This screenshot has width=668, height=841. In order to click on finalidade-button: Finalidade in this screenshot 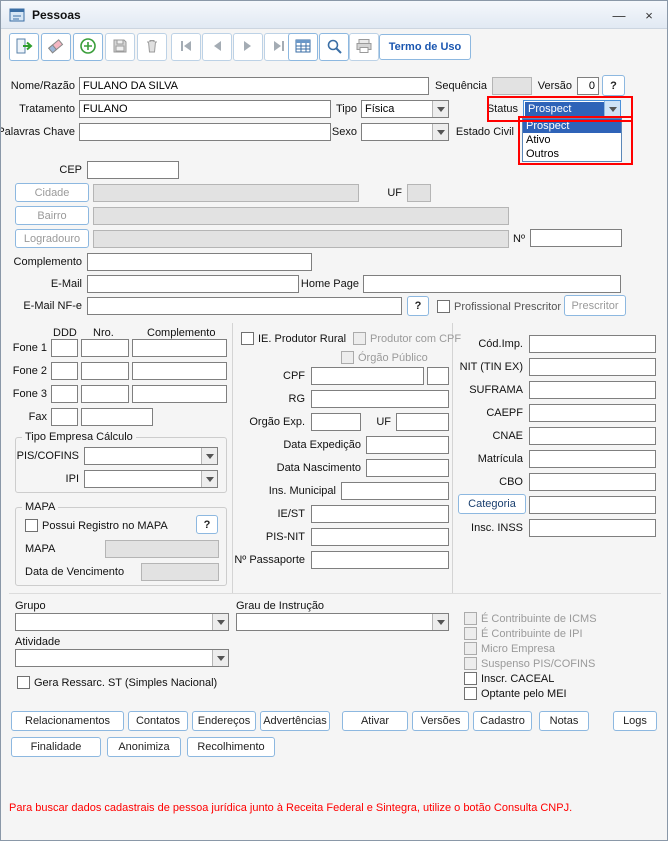, I will do `click(56, 747)`.